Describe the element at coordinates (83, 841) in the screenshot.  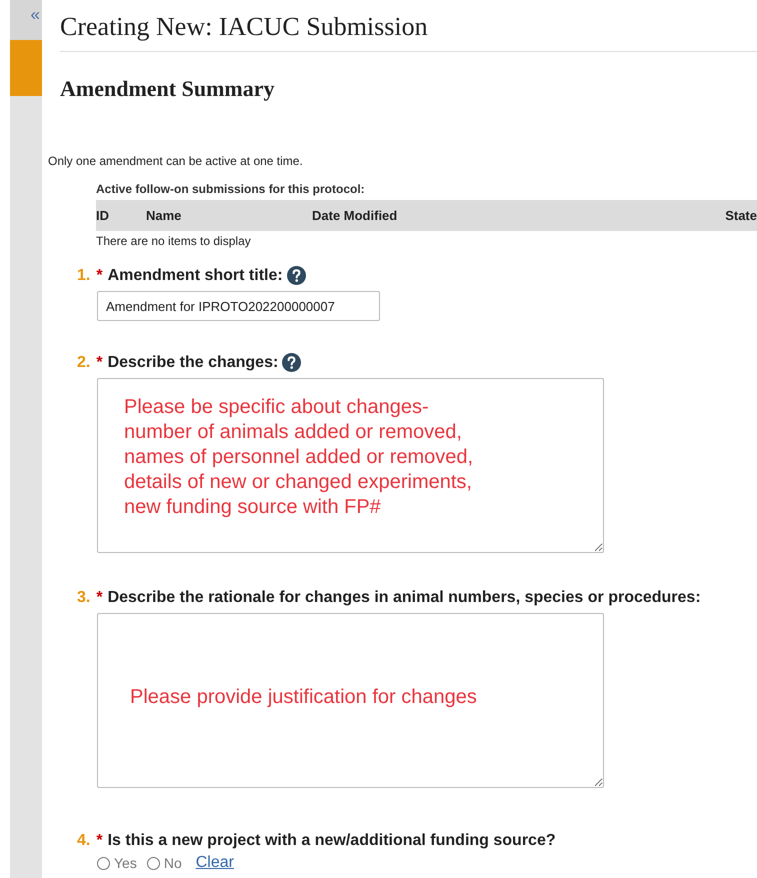
I see `question-number: 4.` at that location.